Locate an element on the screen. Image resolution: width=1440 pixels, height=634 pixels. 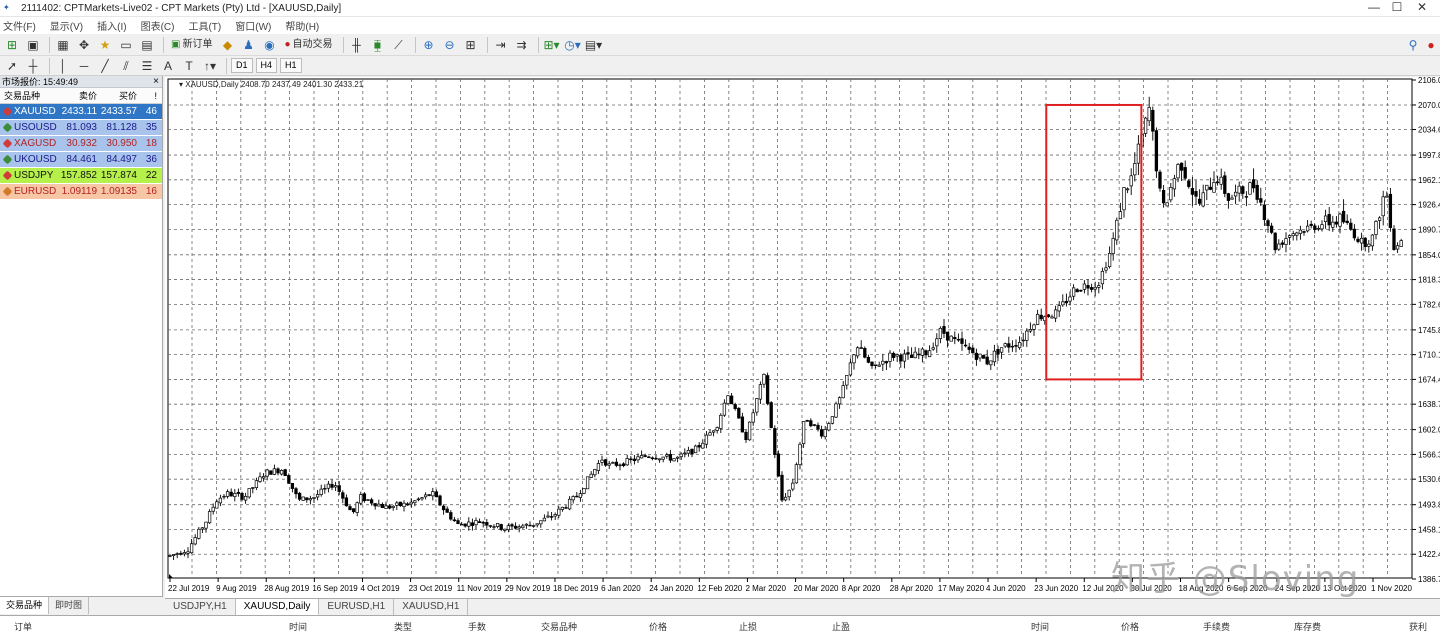
col-type: 类型 is located at coordinates (403, 626).